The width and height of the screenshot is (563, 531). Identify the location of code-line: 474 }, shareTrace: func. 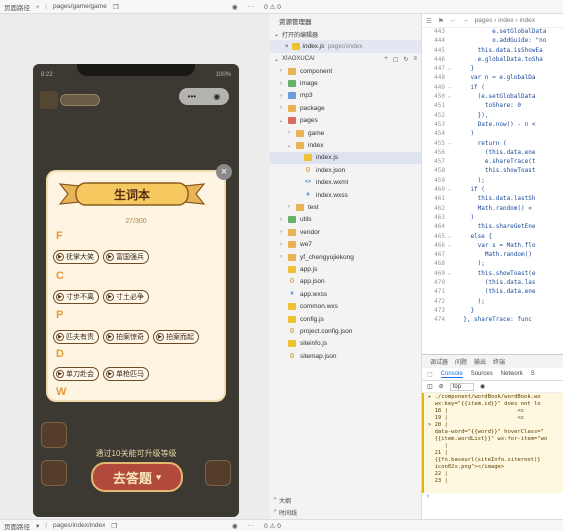
(492, 320).